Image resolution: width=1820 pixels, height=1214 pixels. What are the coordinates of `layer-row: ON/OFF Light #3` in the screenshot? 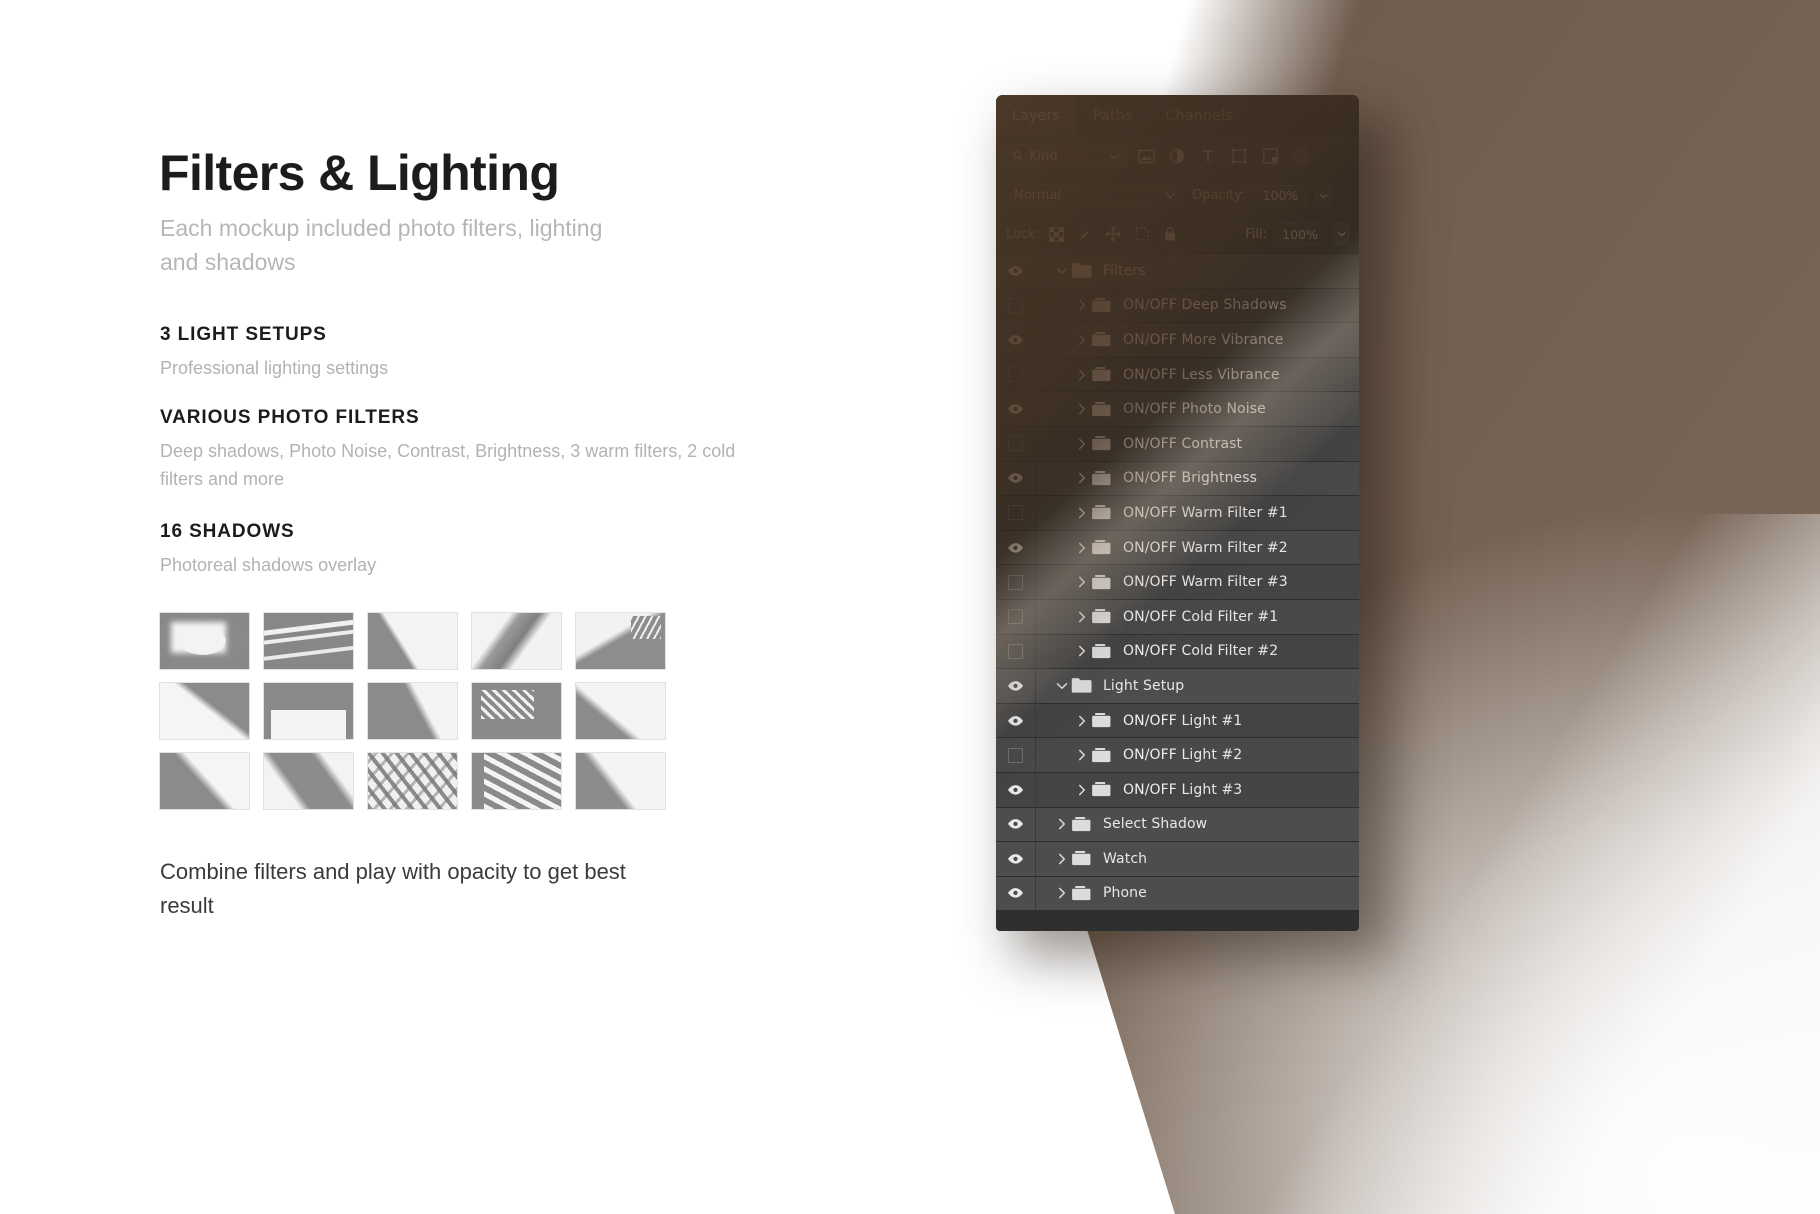 It's located at (1177, 790).